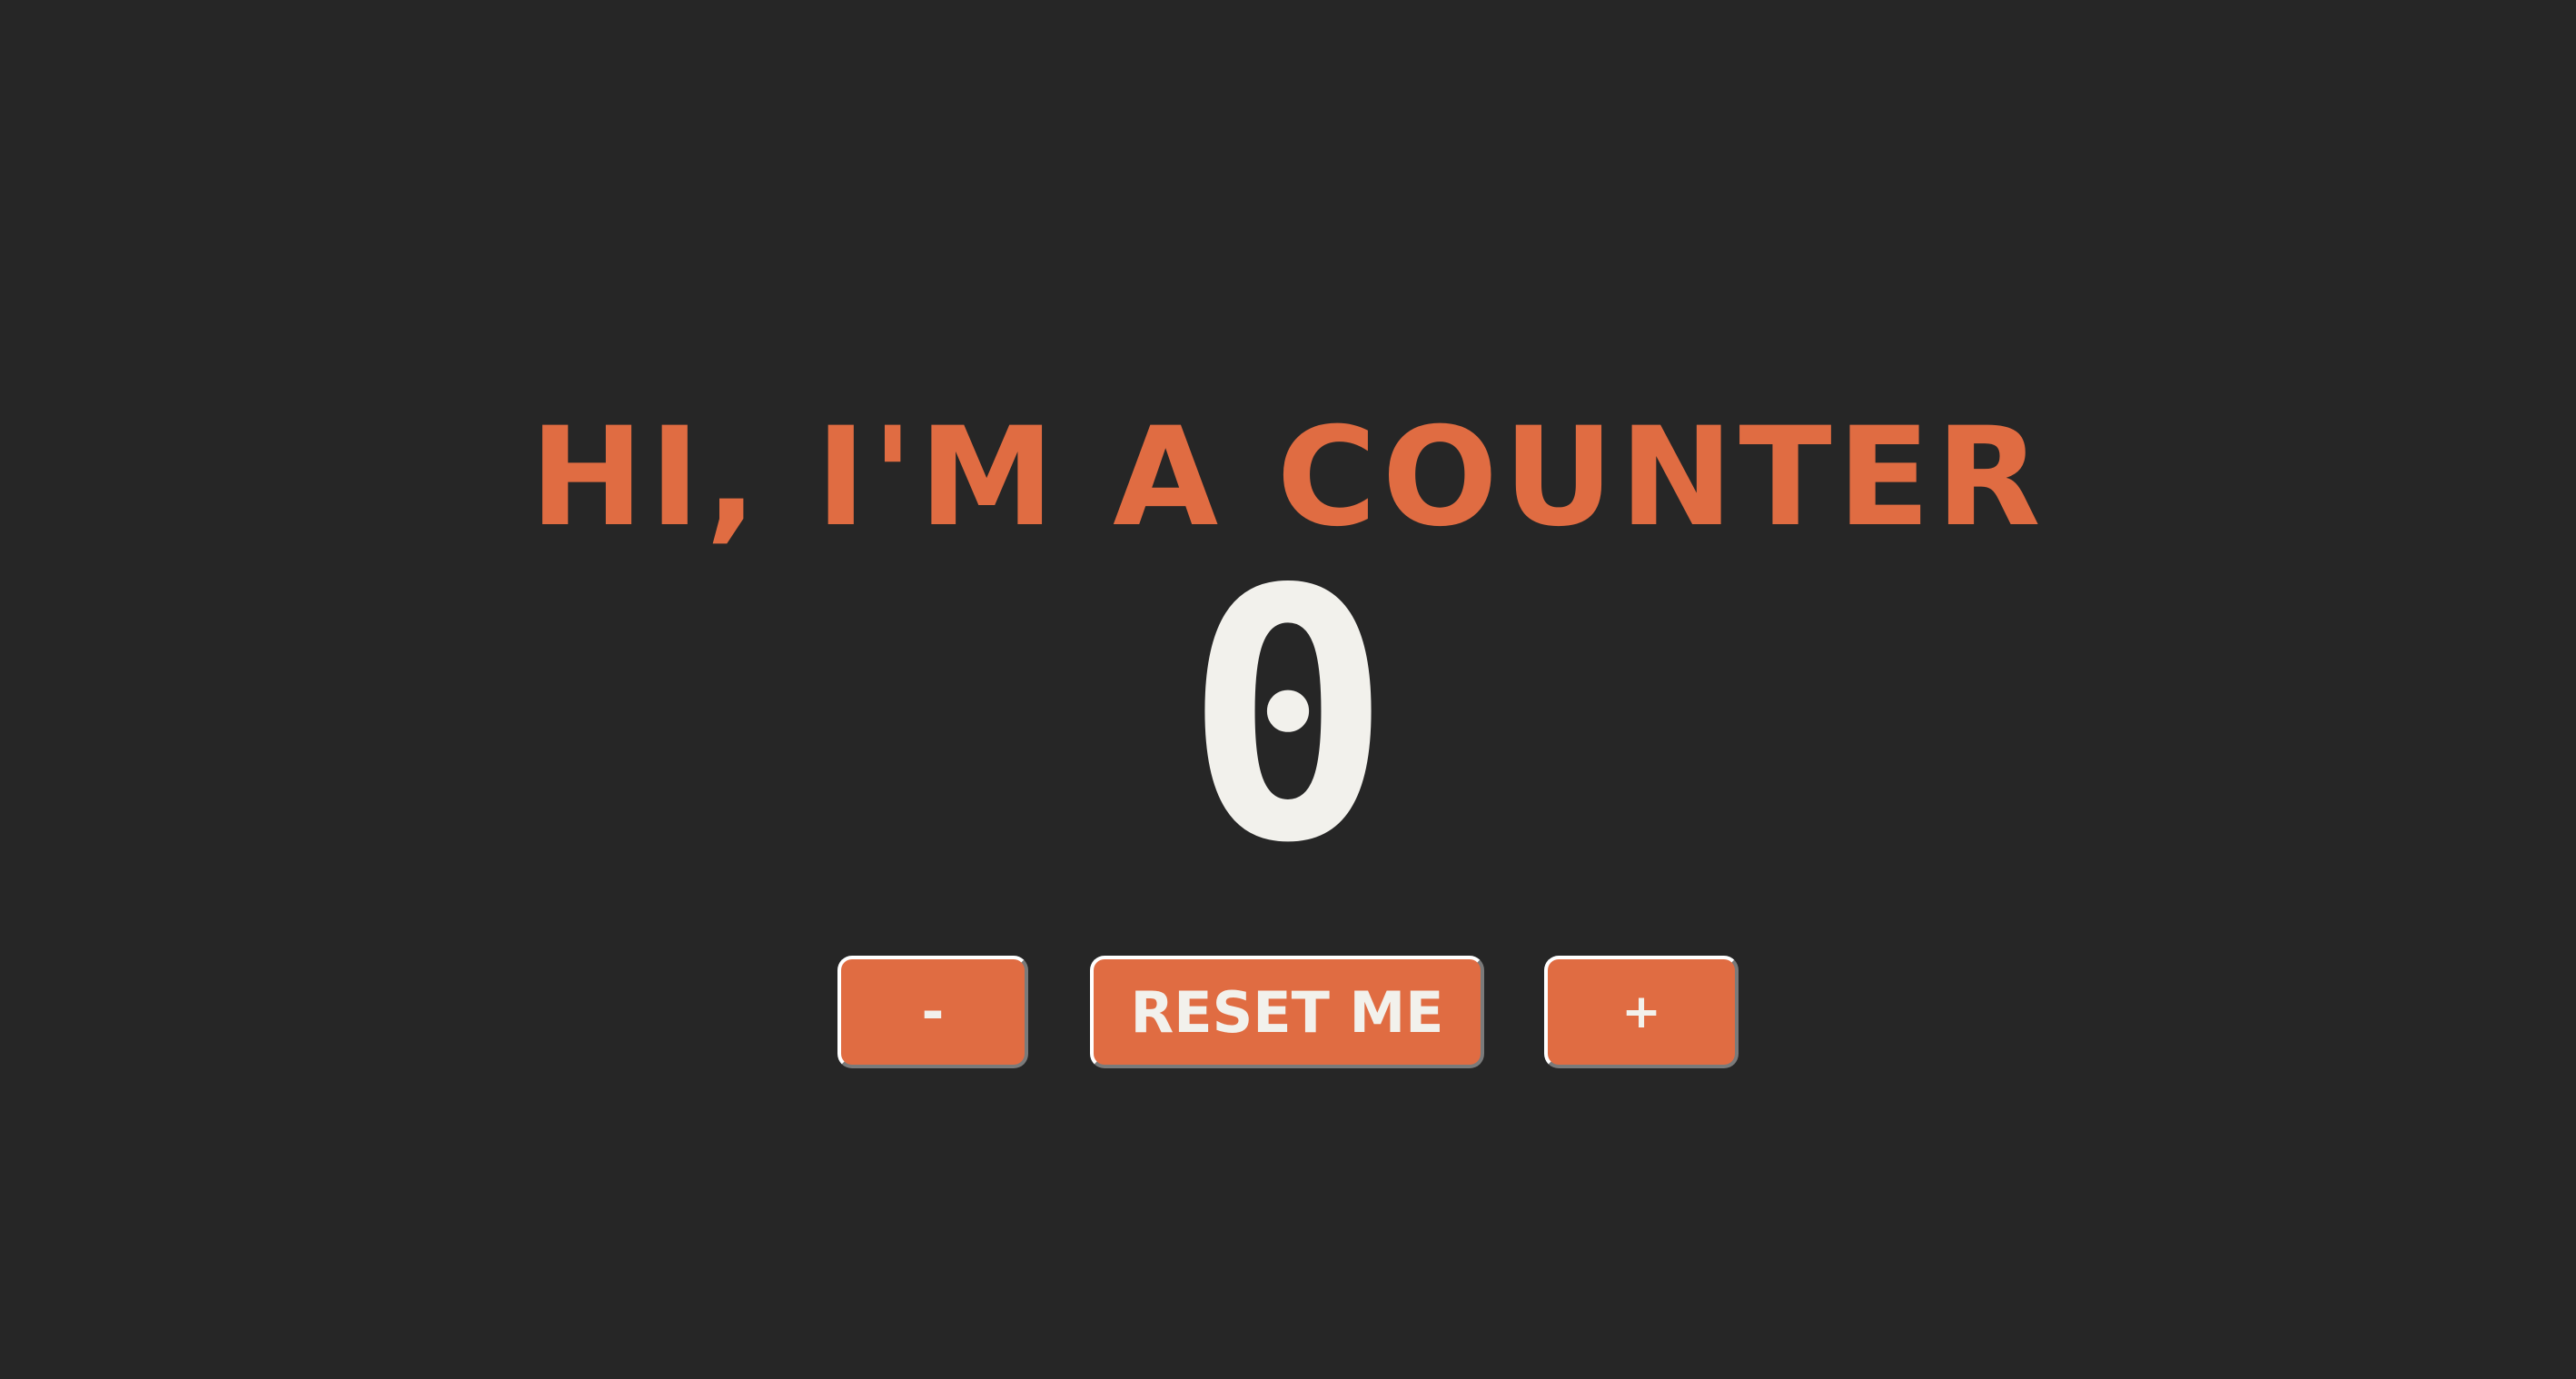 This screenshot has height=1379, width=2576. Describe the element at coordinates (1287, 1012) in the screenshot. I see `reset-button: RESET ME` at that location.